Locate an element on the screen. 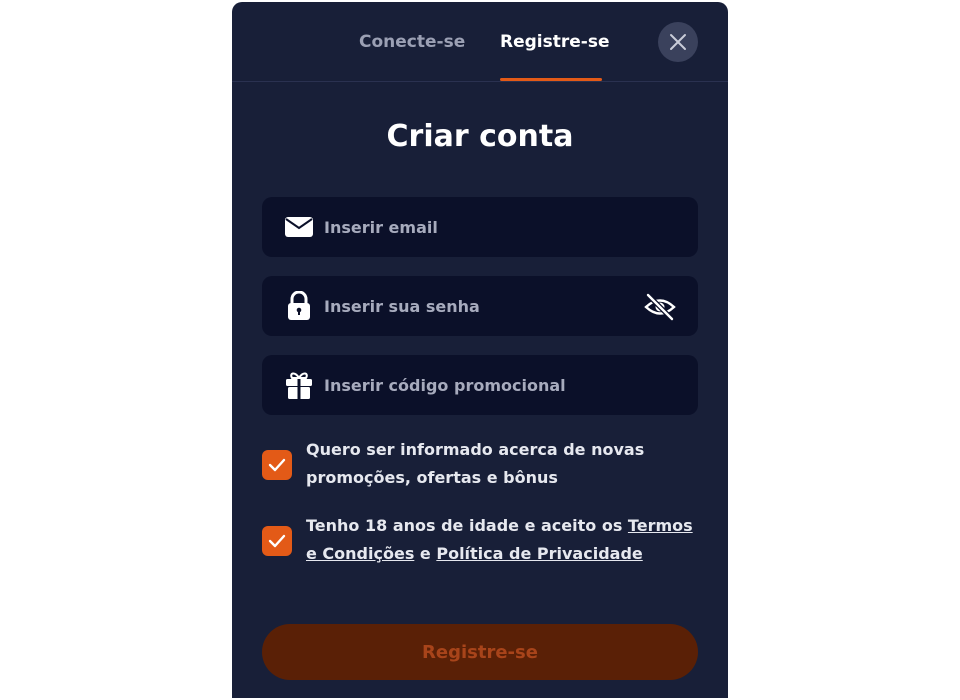  age-consent-text: Tenho 18 anos de idade e aceito os is located at coordinates (467, 525).